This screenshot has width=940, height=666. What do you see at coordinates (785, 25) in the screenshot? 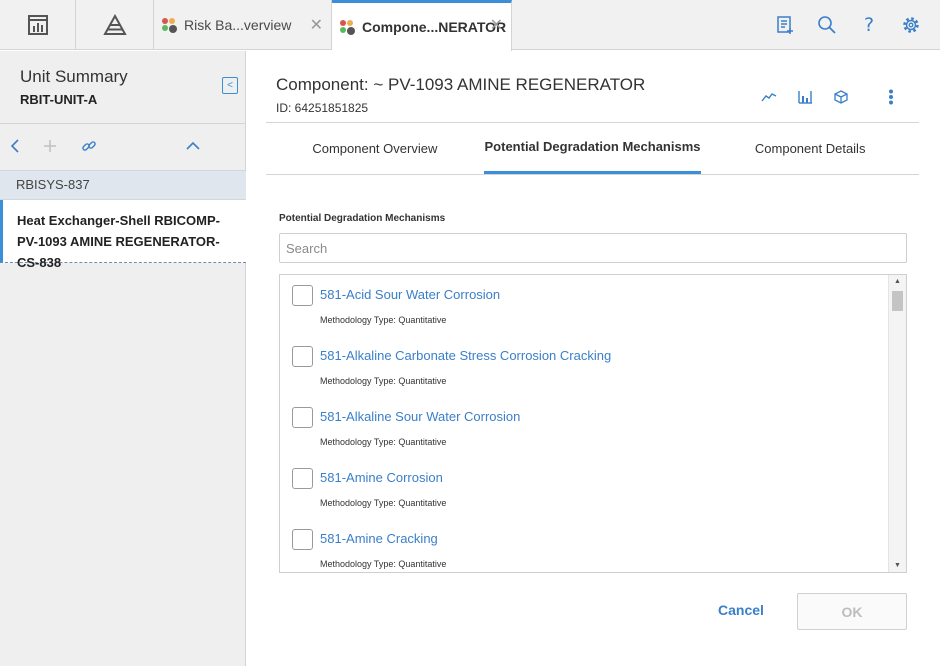
I see `checklist-add-icon` at bounding box center [785, 25].